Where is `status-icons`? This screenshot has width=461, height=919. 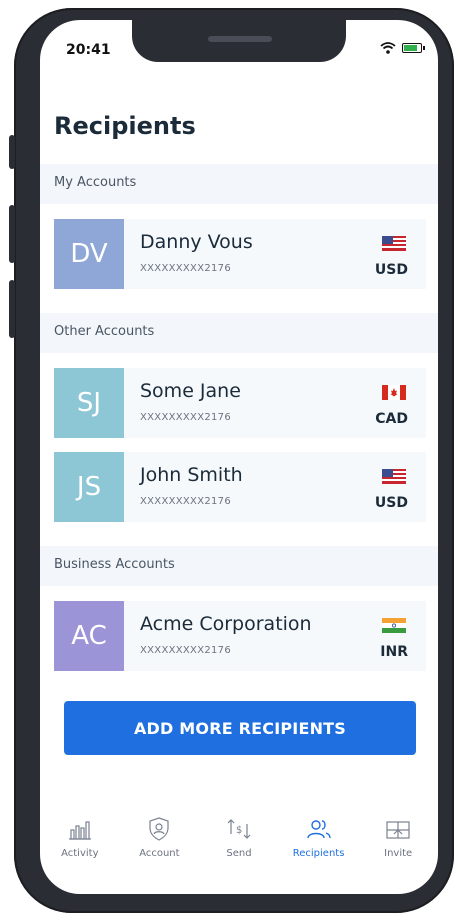
status-icons is located at coordinates (402, 48).